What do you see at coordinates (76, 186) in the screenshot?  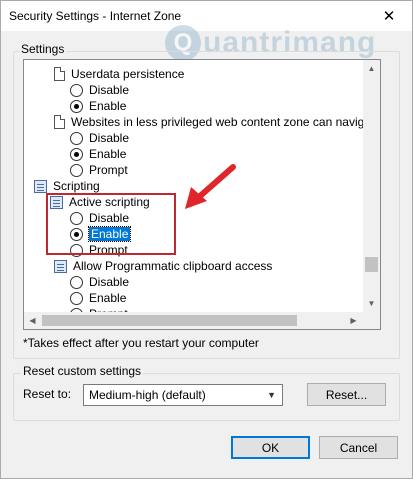 I see `tree-item-label: Scripting` at bounding box center [76, 186].